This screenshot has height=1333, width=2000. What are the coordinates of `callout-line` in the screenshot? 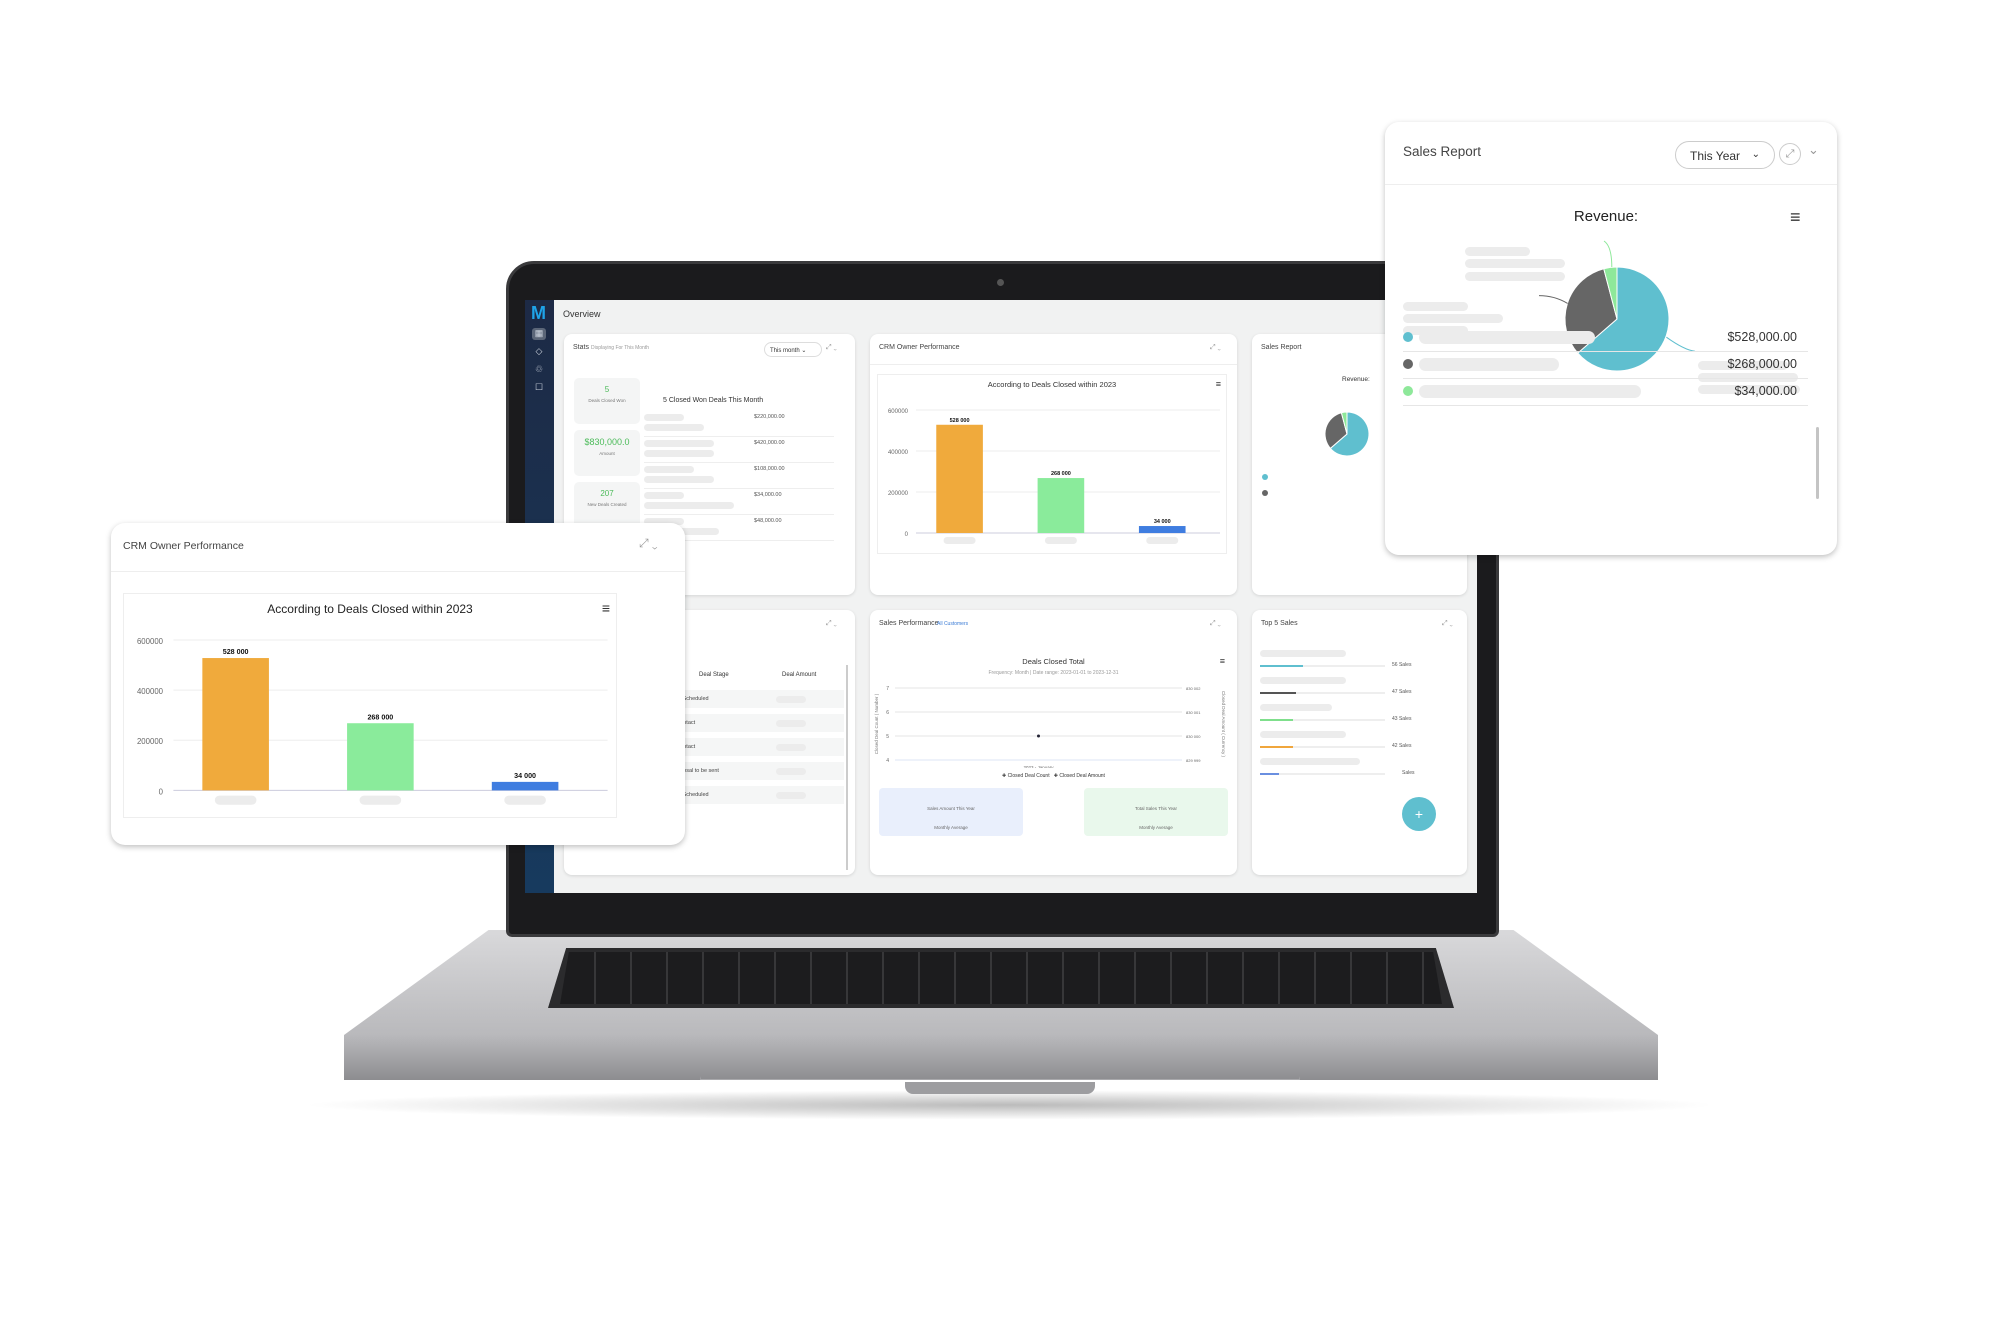 It's located at (1608, 254).